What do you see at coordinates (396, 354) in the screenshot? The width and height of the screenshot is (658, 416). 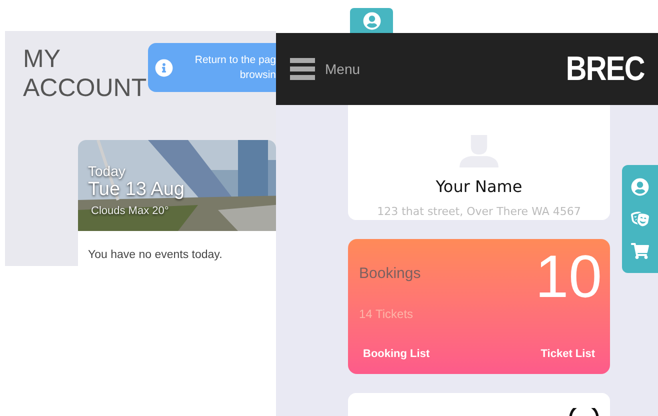 I see `booking-list-link: Booking List` at bounding box center [396, 354].